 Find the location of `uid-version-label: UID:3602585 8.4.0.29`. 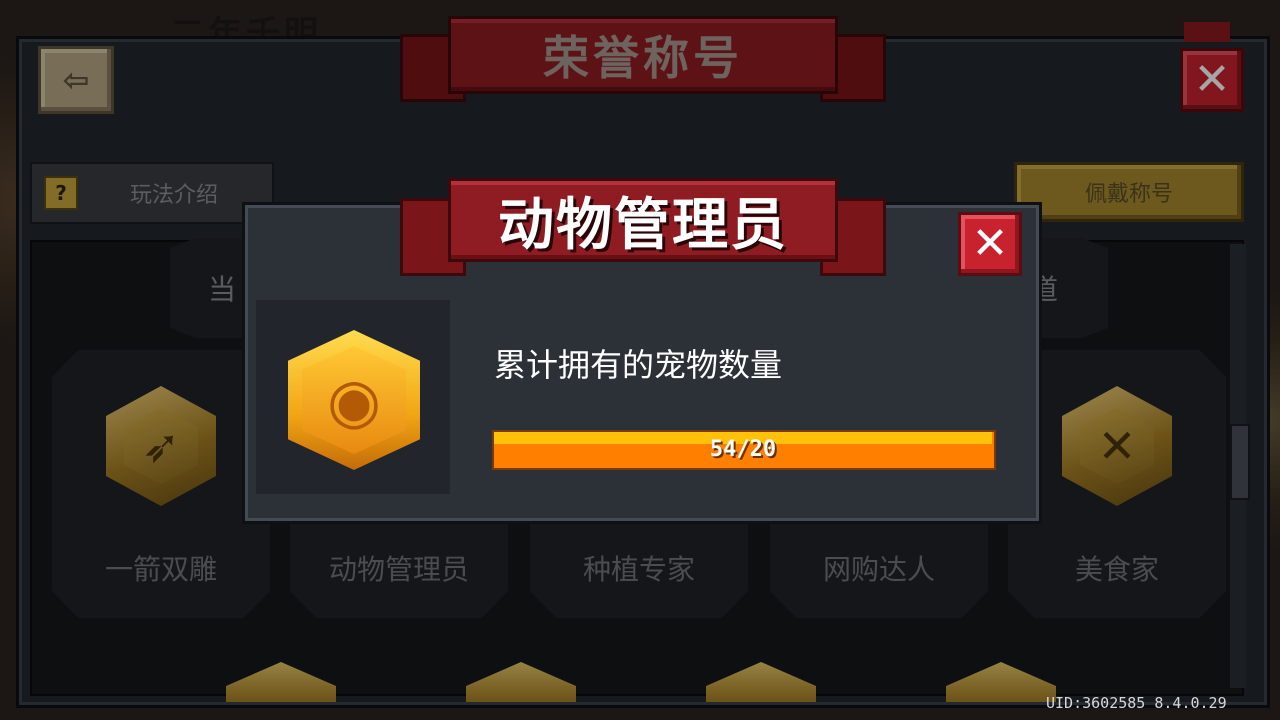

uid-version-label: UID:3602585 8.4.0.29 is located at coordinates (1136, 703).